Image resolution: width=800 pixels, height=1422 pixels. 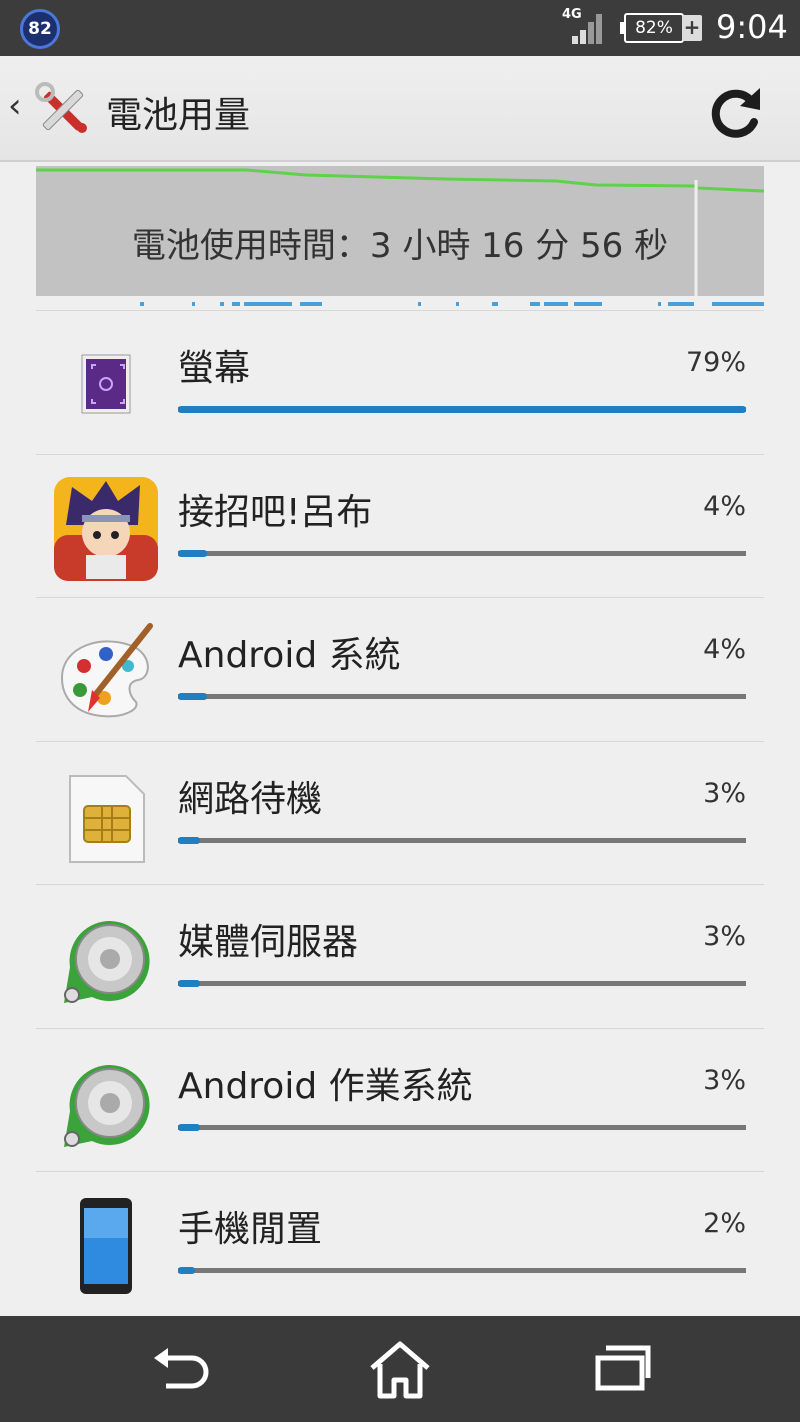 What do you see at coordinates (400, 382) in the screenshot?
I see `list-item: 螢幕 79%` at bounding box center [400, 382].